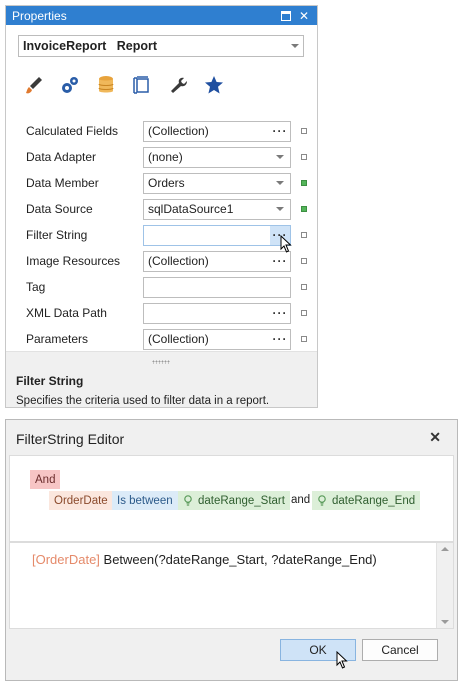 This screenshot has height=687, width=463. I want to click on property-label: Filter String, so click(57, 235).